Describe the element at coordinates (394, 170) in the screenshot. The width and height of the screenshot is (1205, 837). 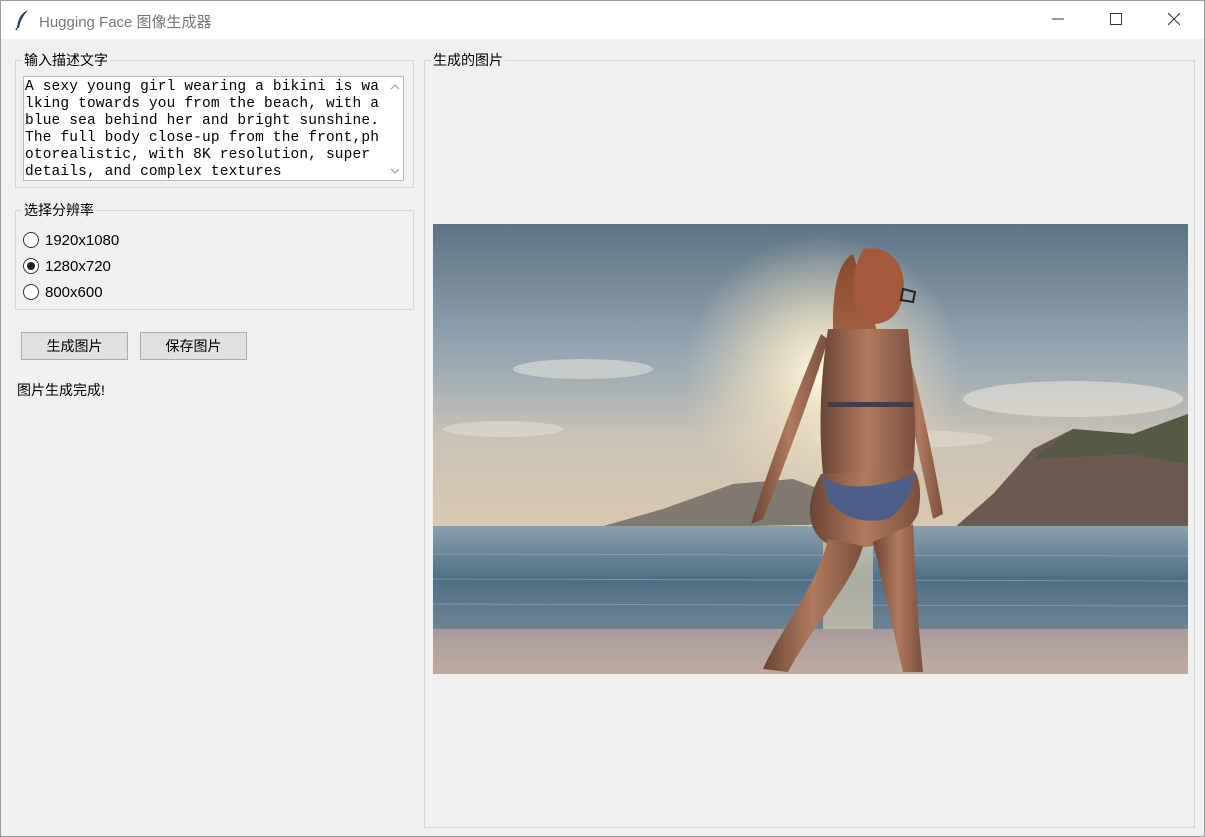
I see `chevron-down-icon` at that location.